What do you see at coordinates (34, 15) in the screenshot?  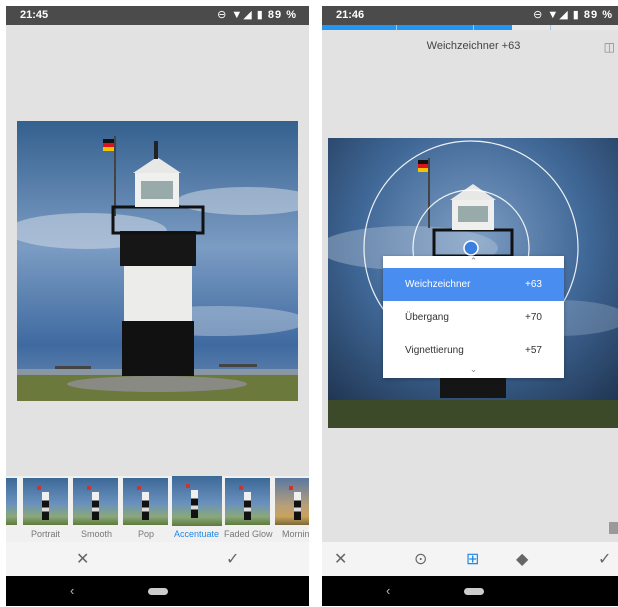 I see `status-time: 21:45` at bounding box center [34, 15].